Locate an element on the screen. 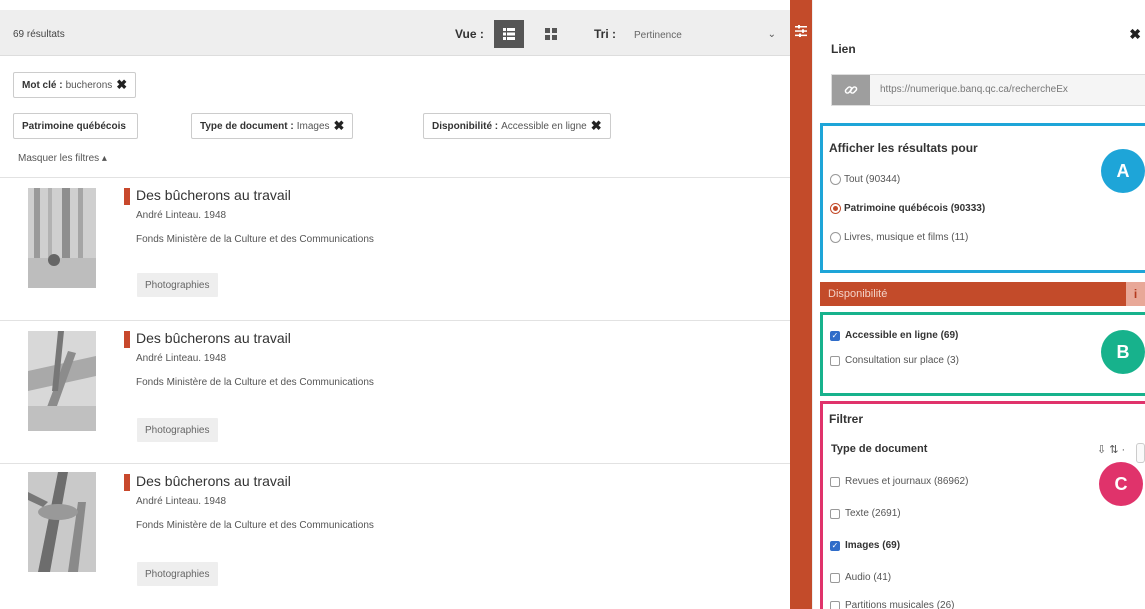 This screenshot has height=609, width=1145. checkbox-option-texte: Texte (2691) is located at coordinates (865, 513).